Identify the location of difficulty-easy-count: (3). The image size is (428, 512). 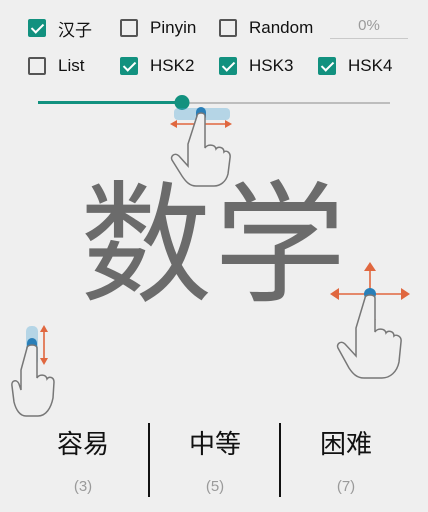
(83, 486).